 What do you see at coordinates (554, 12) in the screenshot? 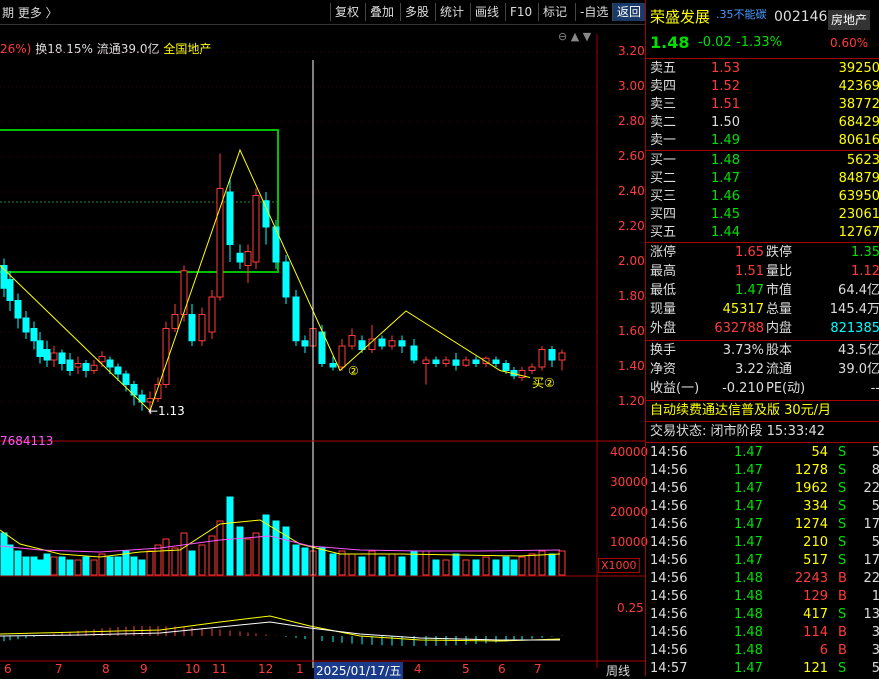
I see `mark-button: 标记` at bounding box center [554, 12].